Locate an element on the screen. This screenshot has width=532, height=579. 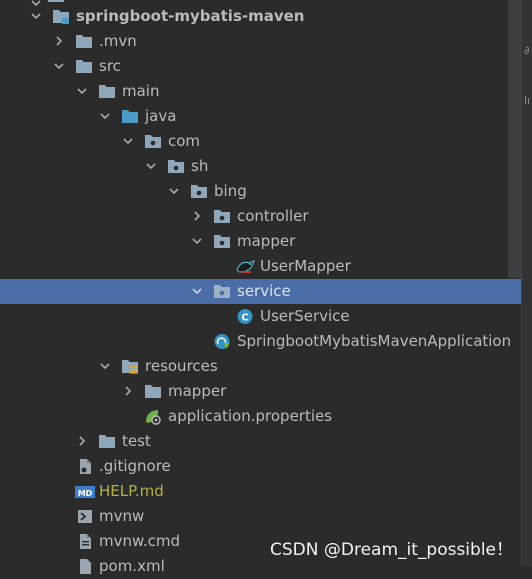
tree-row-sh: sh is located at coordinates (260, 166).